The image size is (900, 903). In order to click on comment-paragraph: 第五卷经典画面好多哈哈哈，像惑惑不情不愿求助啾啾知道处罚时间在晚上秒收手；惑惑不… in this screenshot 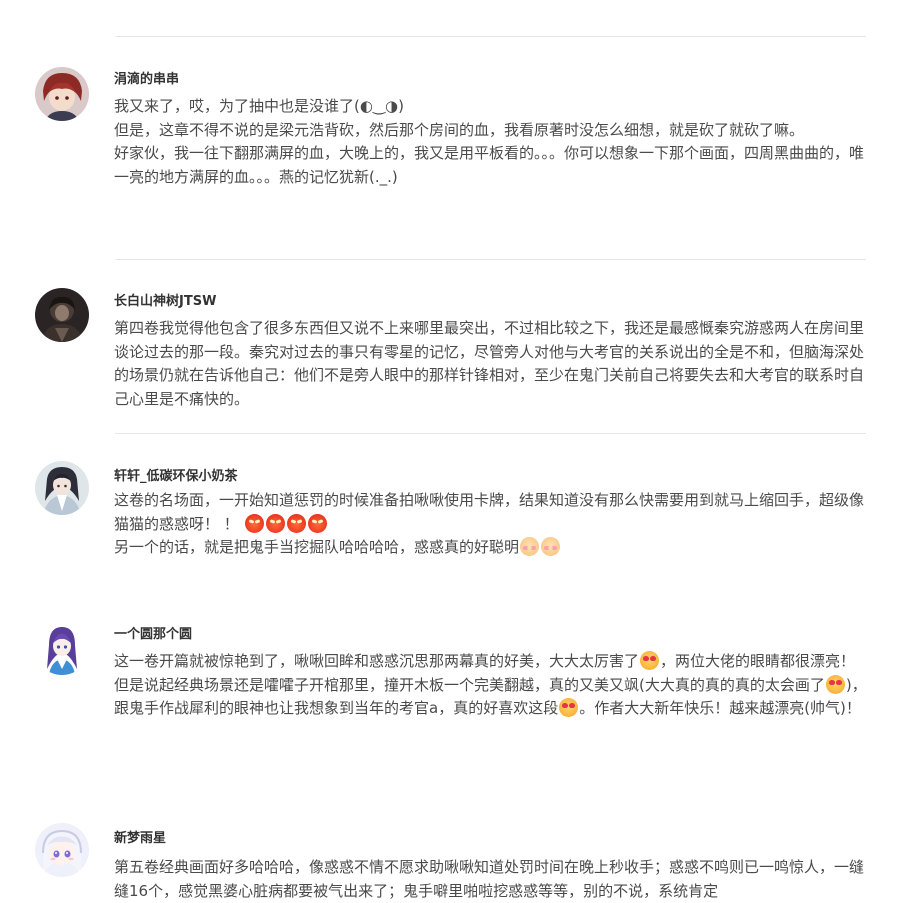, I will do `click(489, 879)`.